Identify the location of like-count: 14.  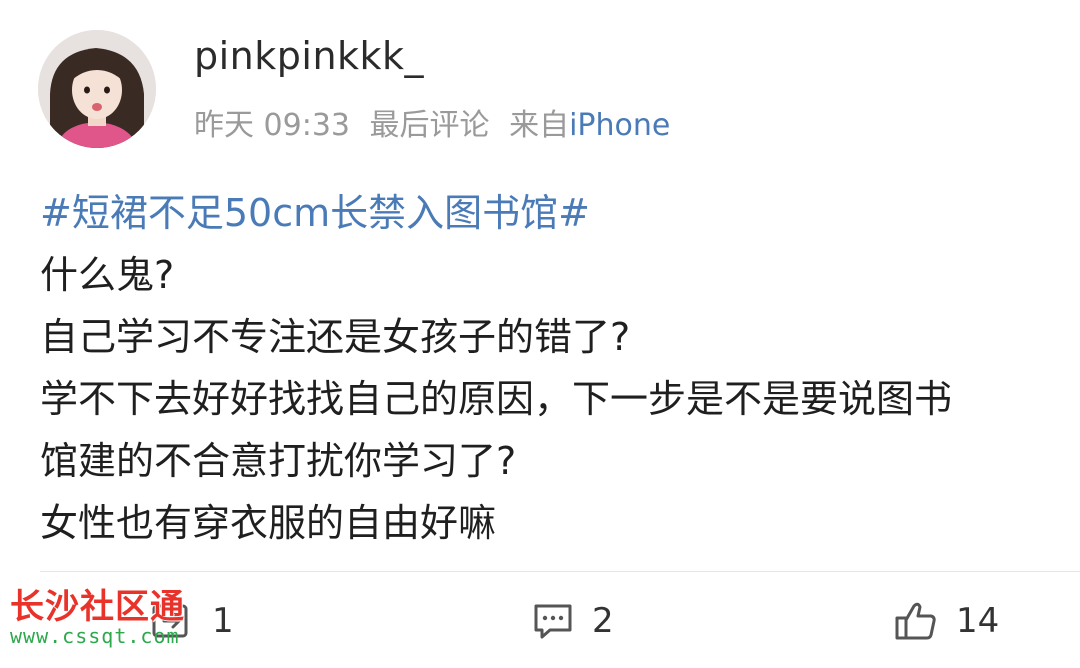
(978, 621).